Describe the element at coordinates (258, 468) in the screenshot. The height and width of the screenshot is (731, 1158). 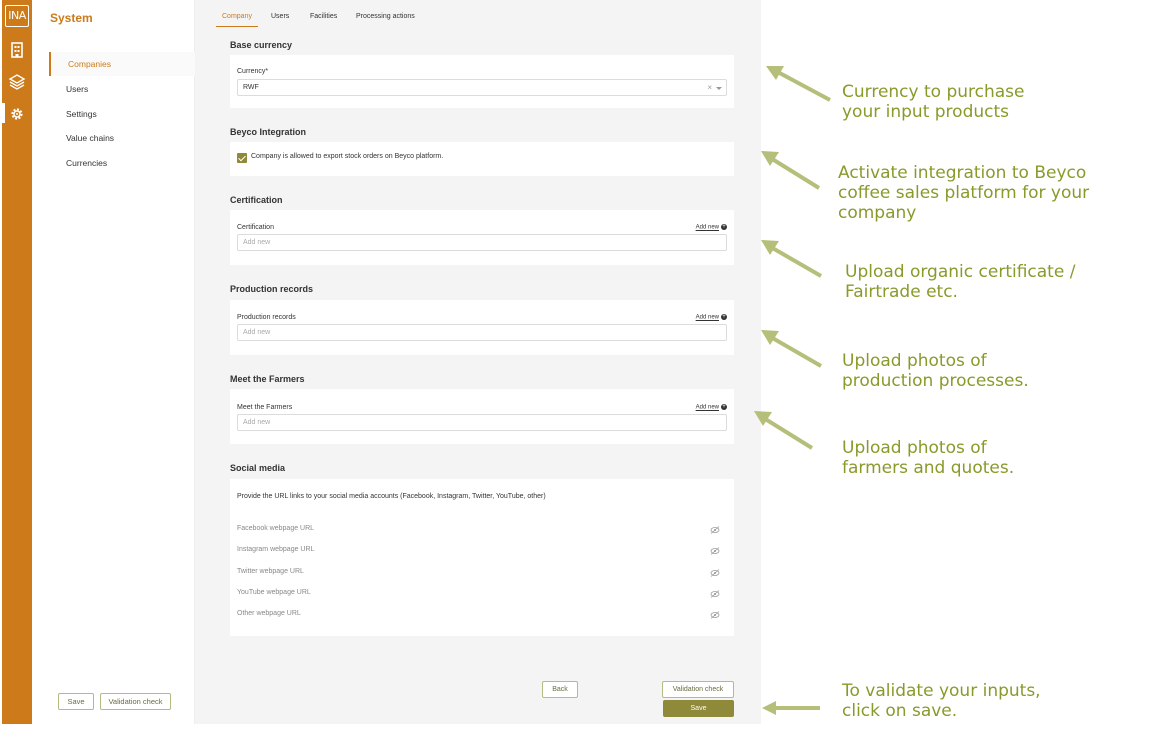
I see `section-title-social-media: Social media` at that location.